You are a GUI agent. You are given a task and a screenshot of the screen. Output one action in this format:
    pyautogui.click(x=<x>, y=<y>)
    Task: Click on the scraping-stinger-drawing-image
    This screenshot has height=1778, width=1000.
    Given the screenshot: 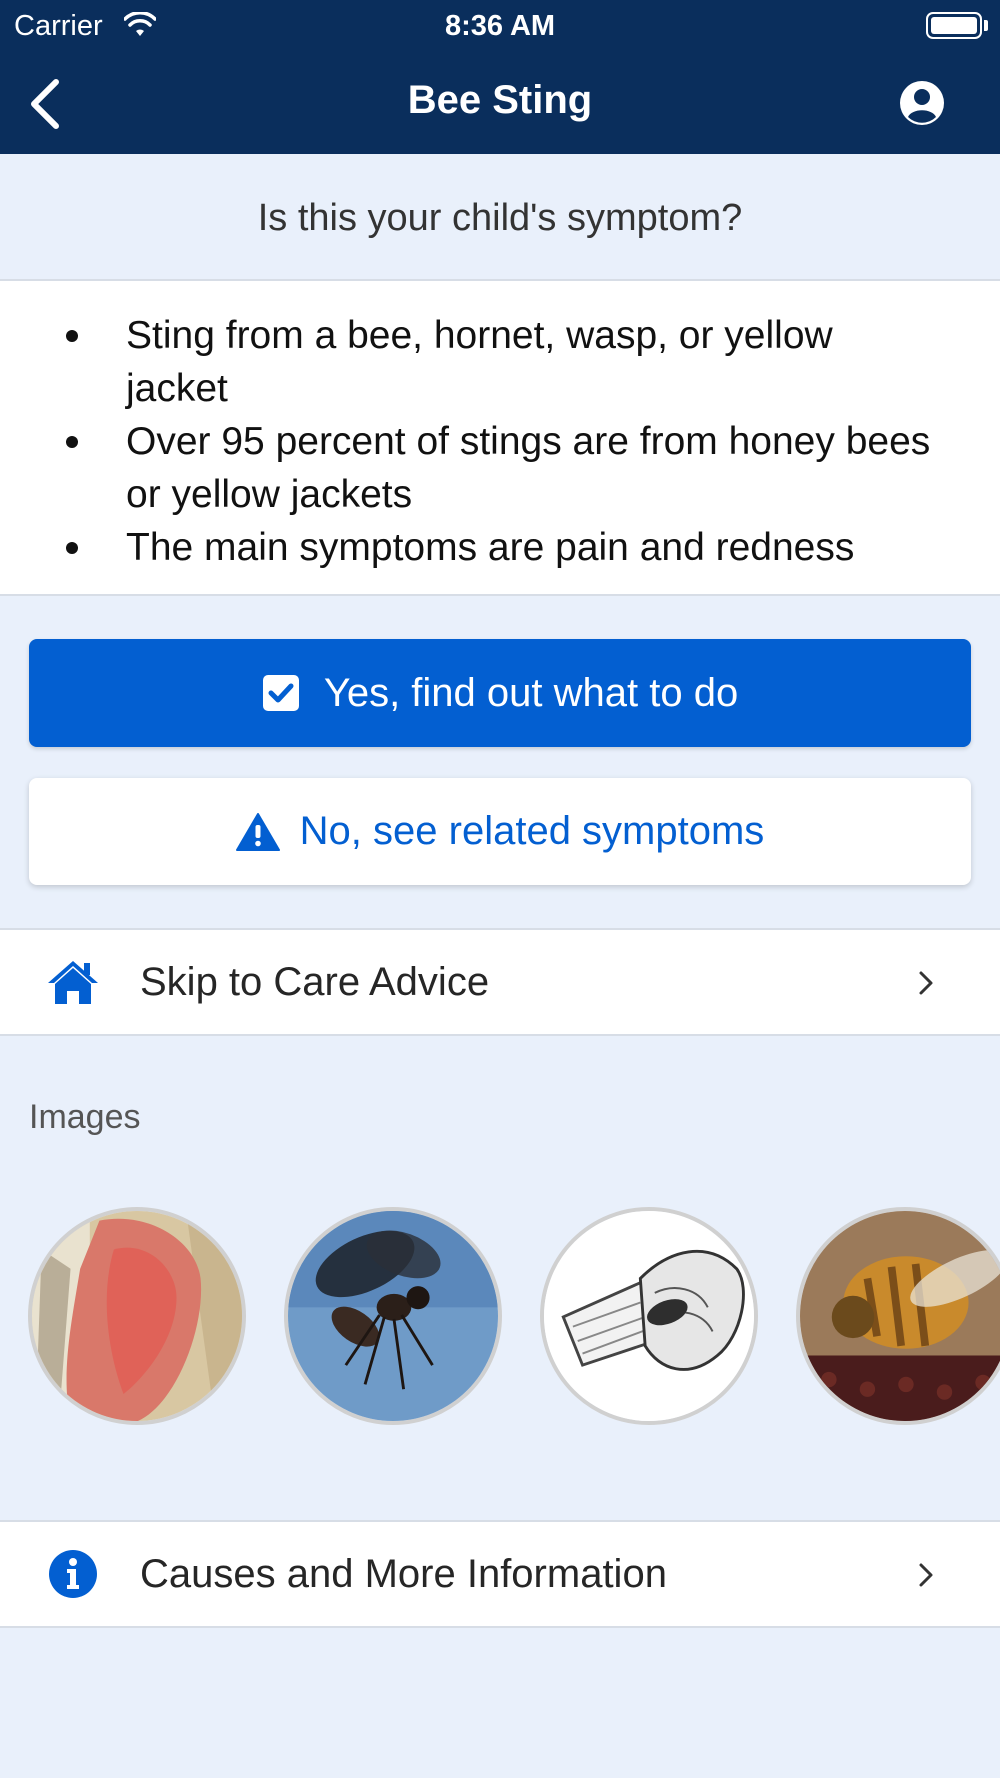 What is the action you would take?
    pyautogui.click(x=649, y=1316)
    